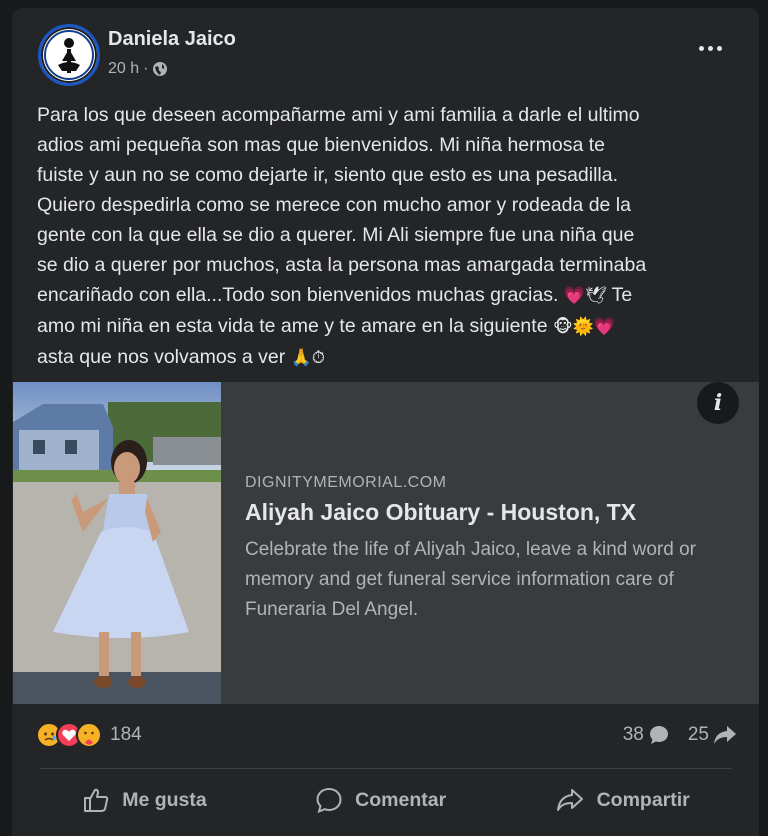 The height and width of the screenshot is (836, 768). I want to click on post-time: 20 h, so click(123, 69).